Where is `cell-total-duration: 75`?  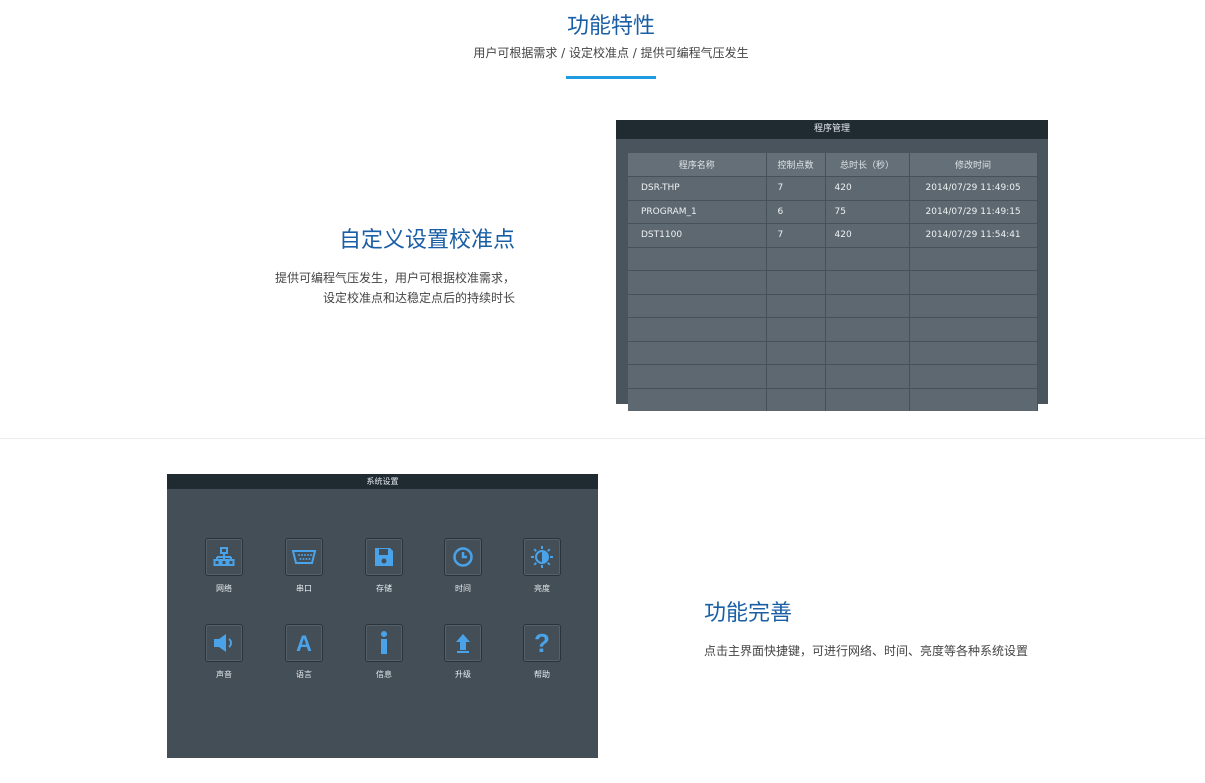 cell-total-duration: 75 is located at coordinates (867, 211).